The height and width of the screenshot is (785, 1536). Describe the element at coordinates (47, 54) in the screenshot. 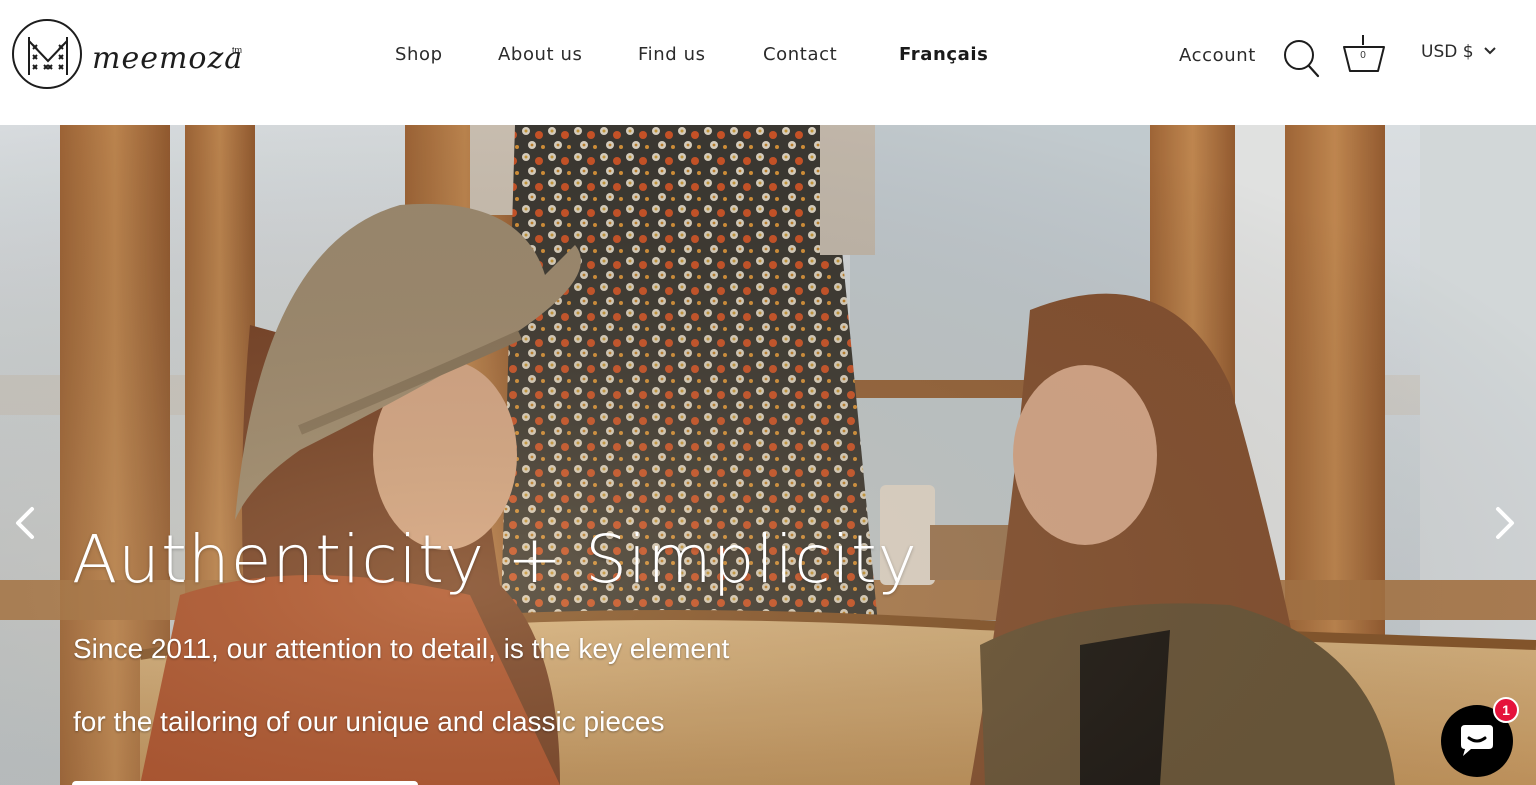

I see `logo-monogram` at that location.